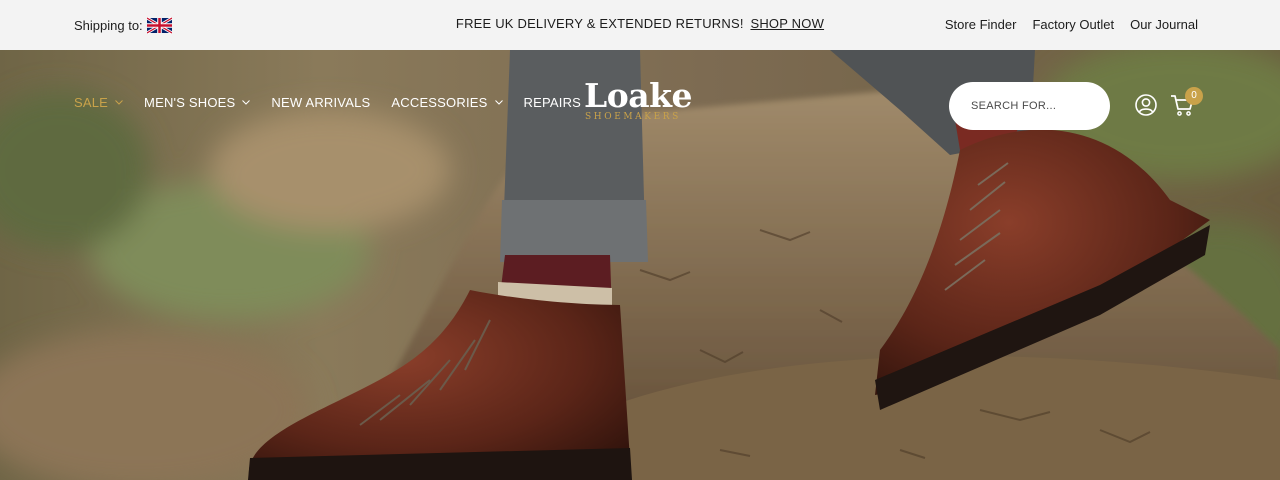 This screenshot has width=1280, height=480. I want to click on utility-links: Store Finder Factory Outlet Our Journal, so click(1071, 24).